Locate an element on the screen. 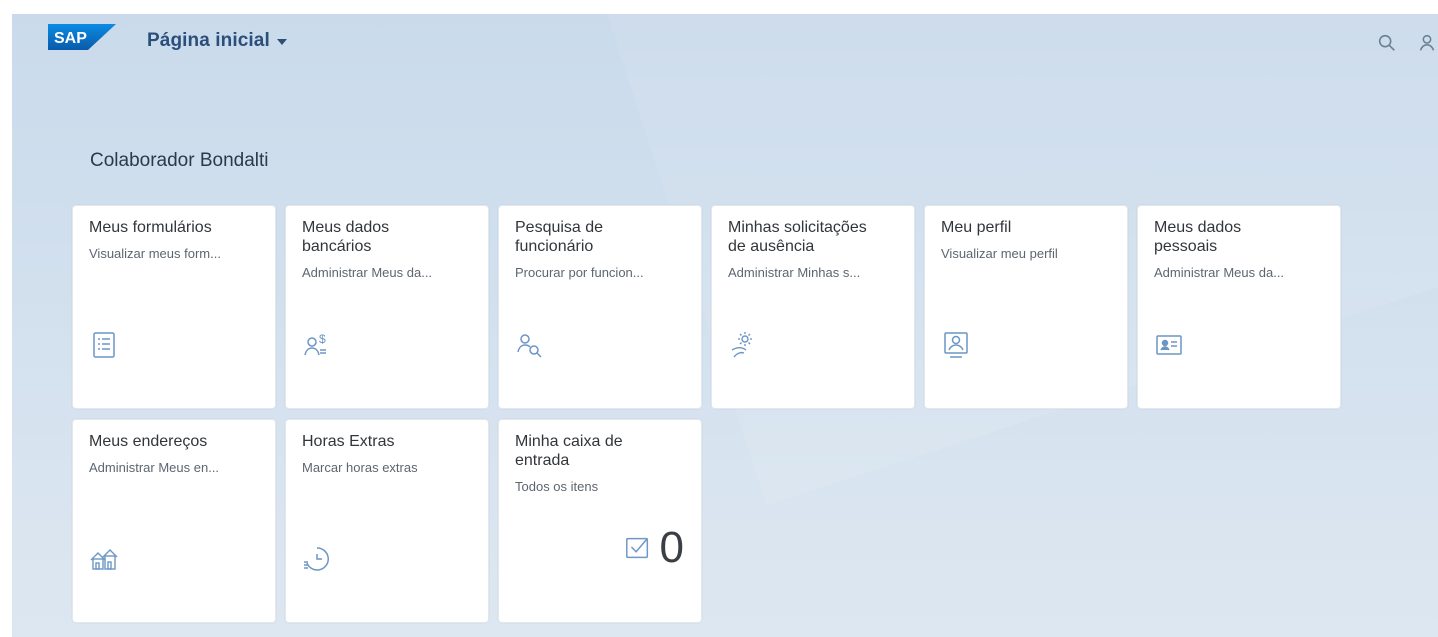 Image resolution: width=1438 pixels, height=637 pixels. user-icon is located at coordinates (1427, 43).